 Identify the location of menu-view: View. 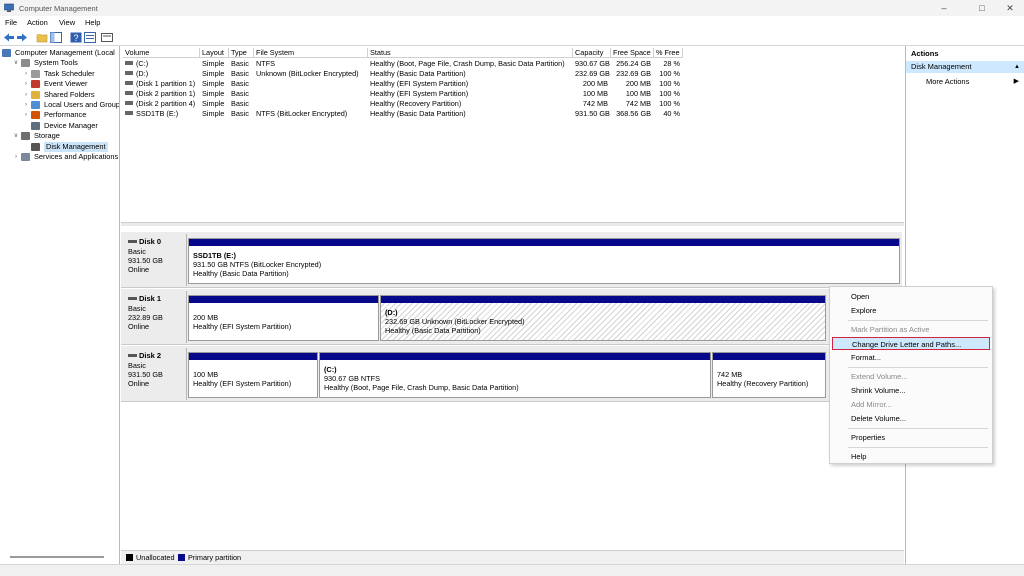
(67, 22).